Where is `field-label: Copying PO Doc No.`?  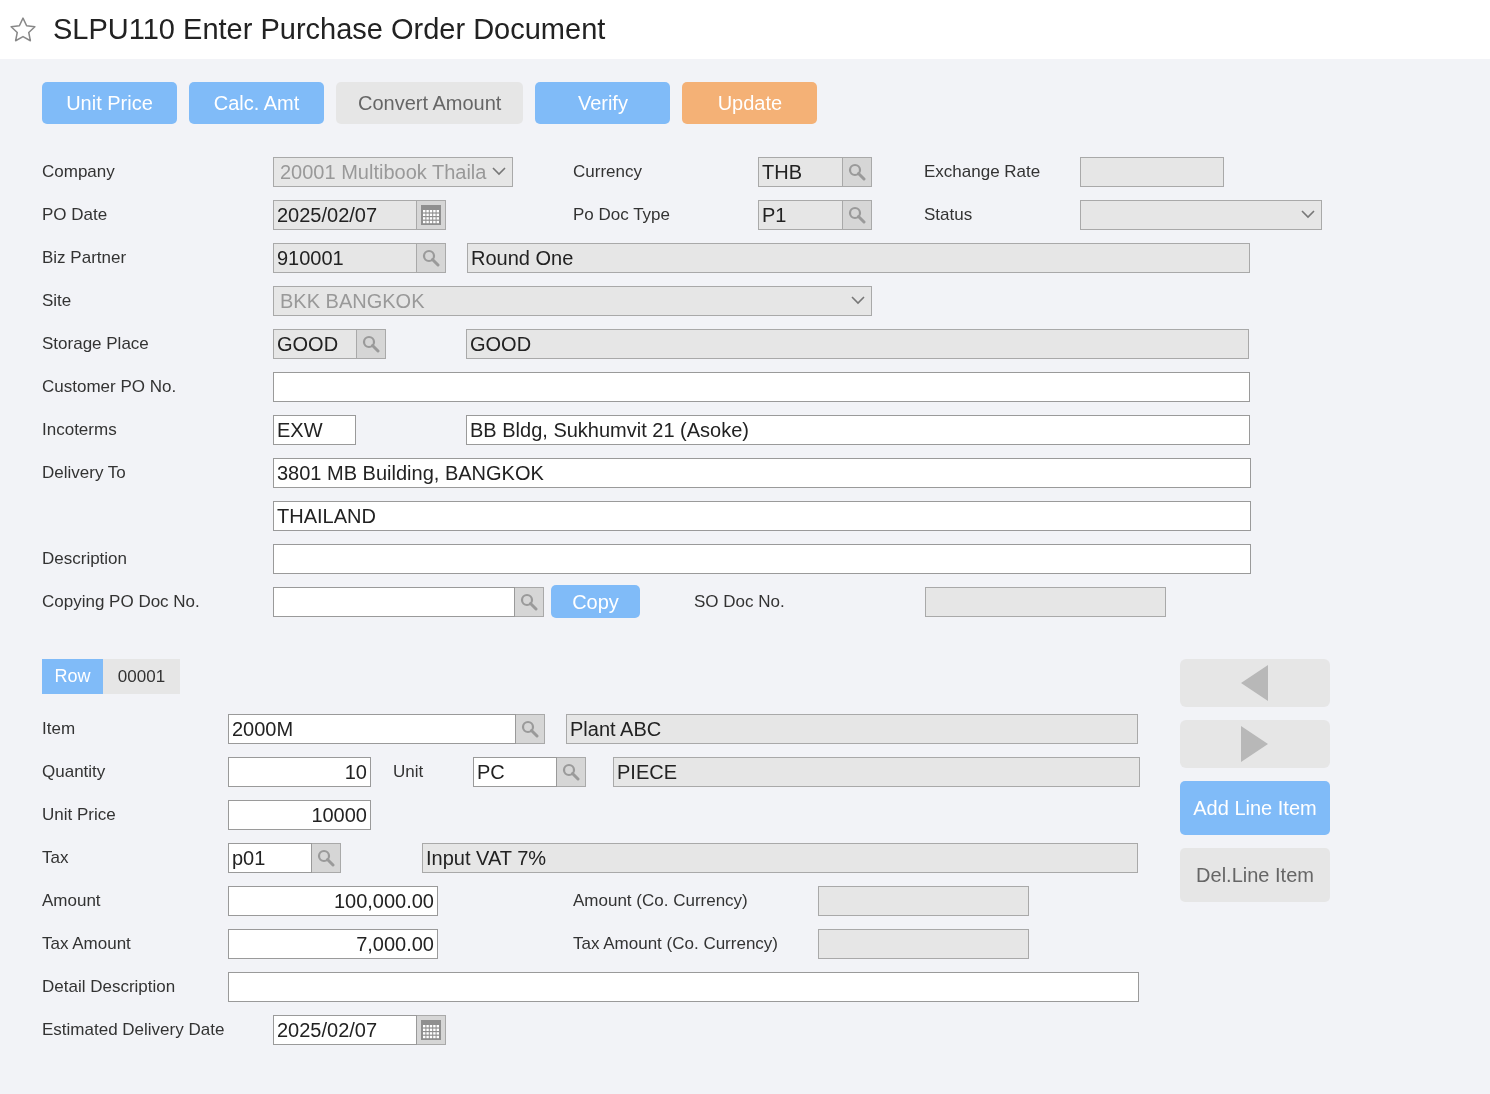
field-label: Copying PO Doc No. is located at coordinates (121, 601).